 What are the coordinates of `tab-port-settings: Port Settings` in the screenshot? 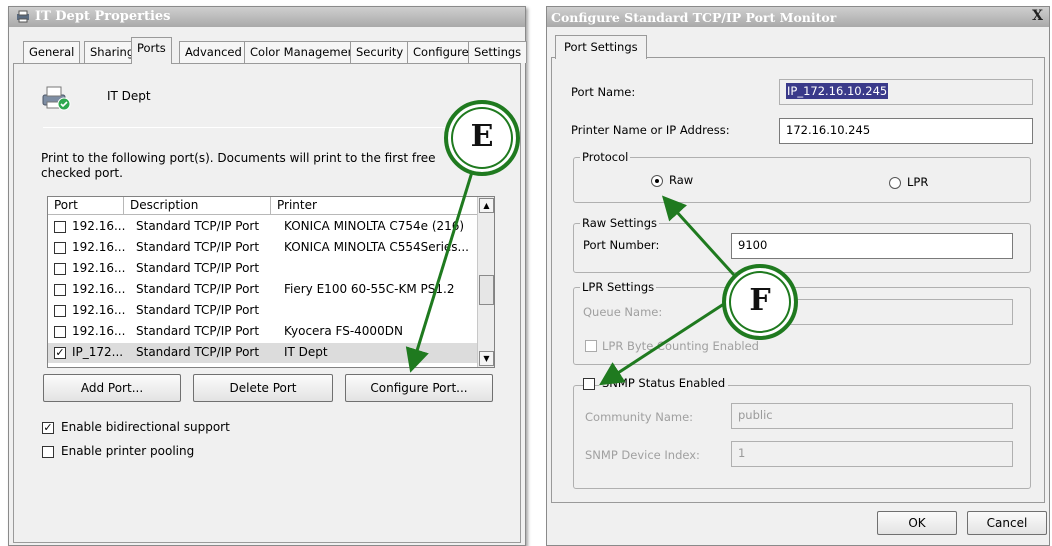 It's located at (601, 47).